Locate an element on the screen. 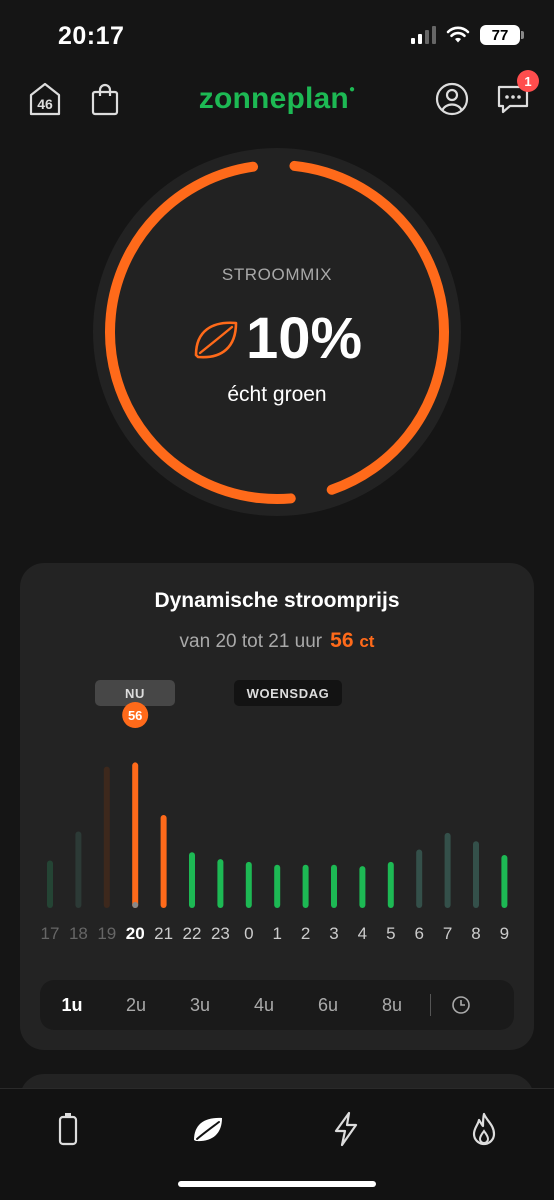 Image resolution: width=554 pixels, height=1200 pixels. tick-label-8: 8 is located at coordinates (475, 933).